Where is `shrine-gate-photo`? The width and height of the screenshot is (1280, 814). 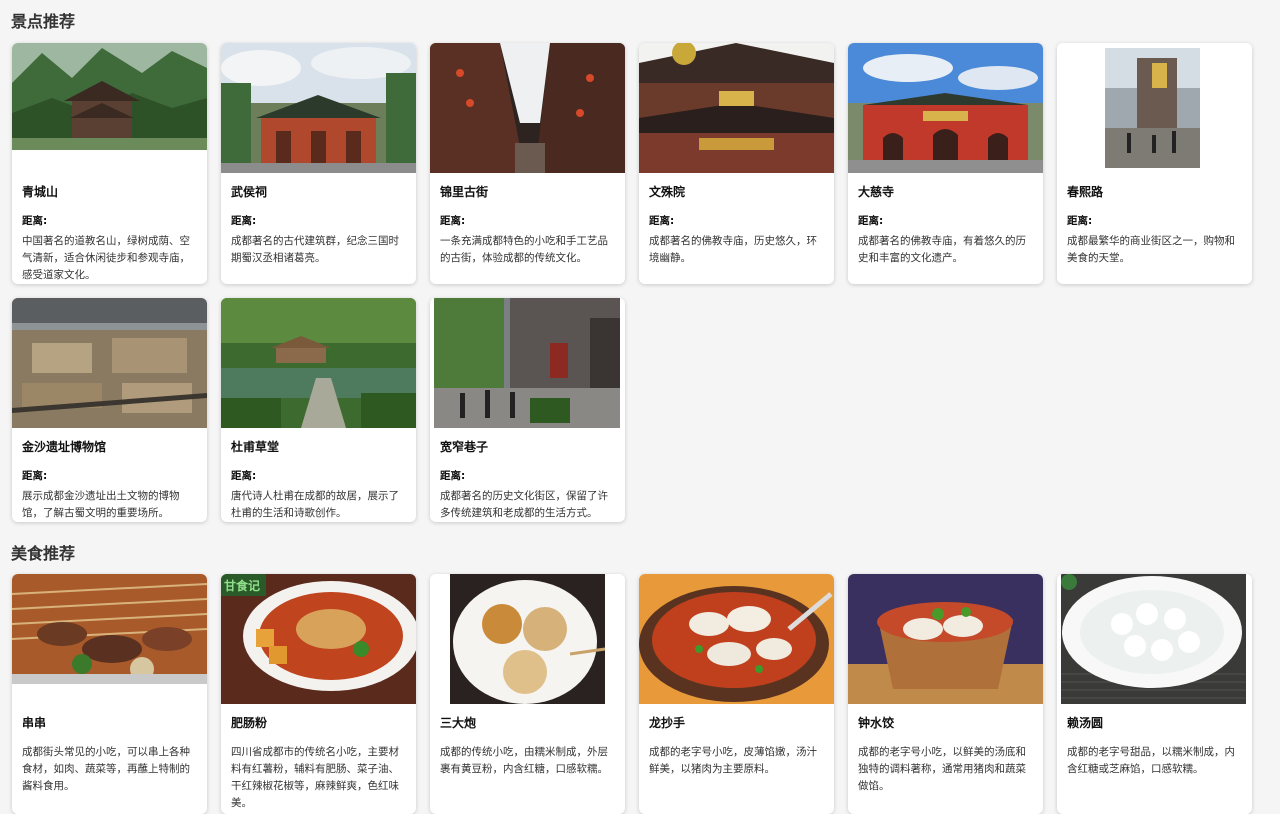 shrine-gate-photo is located at coordinates (318, 108).